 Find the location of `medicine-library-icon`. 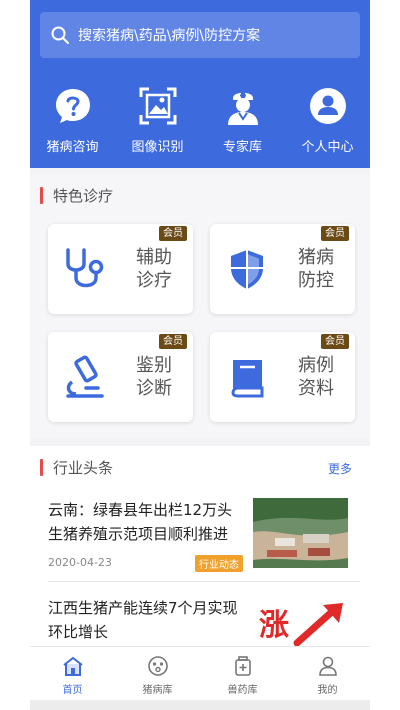

medicine-library-icon is located at coordinates (242, 666).